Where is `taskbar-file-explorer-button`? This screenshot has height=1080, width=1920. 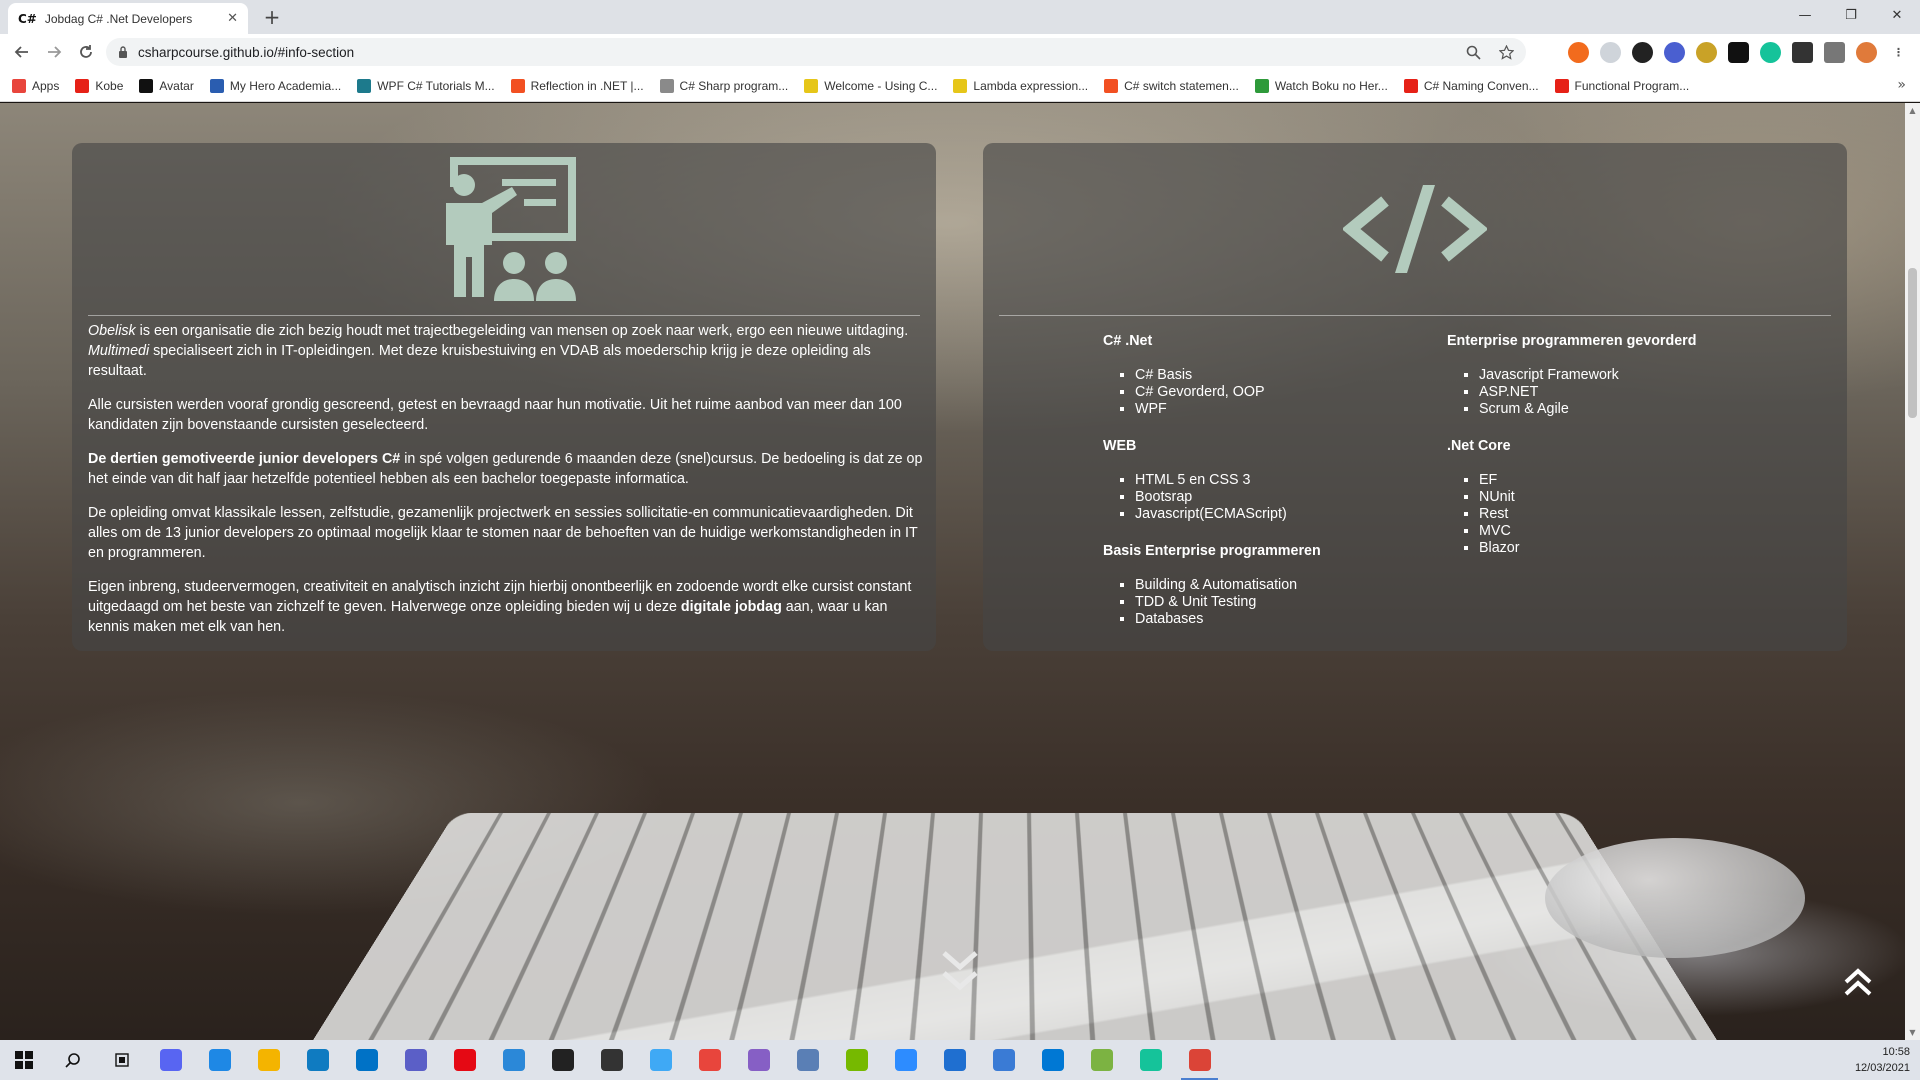 taskbar-file-explorer-button is located at coordinates (268, 1060).